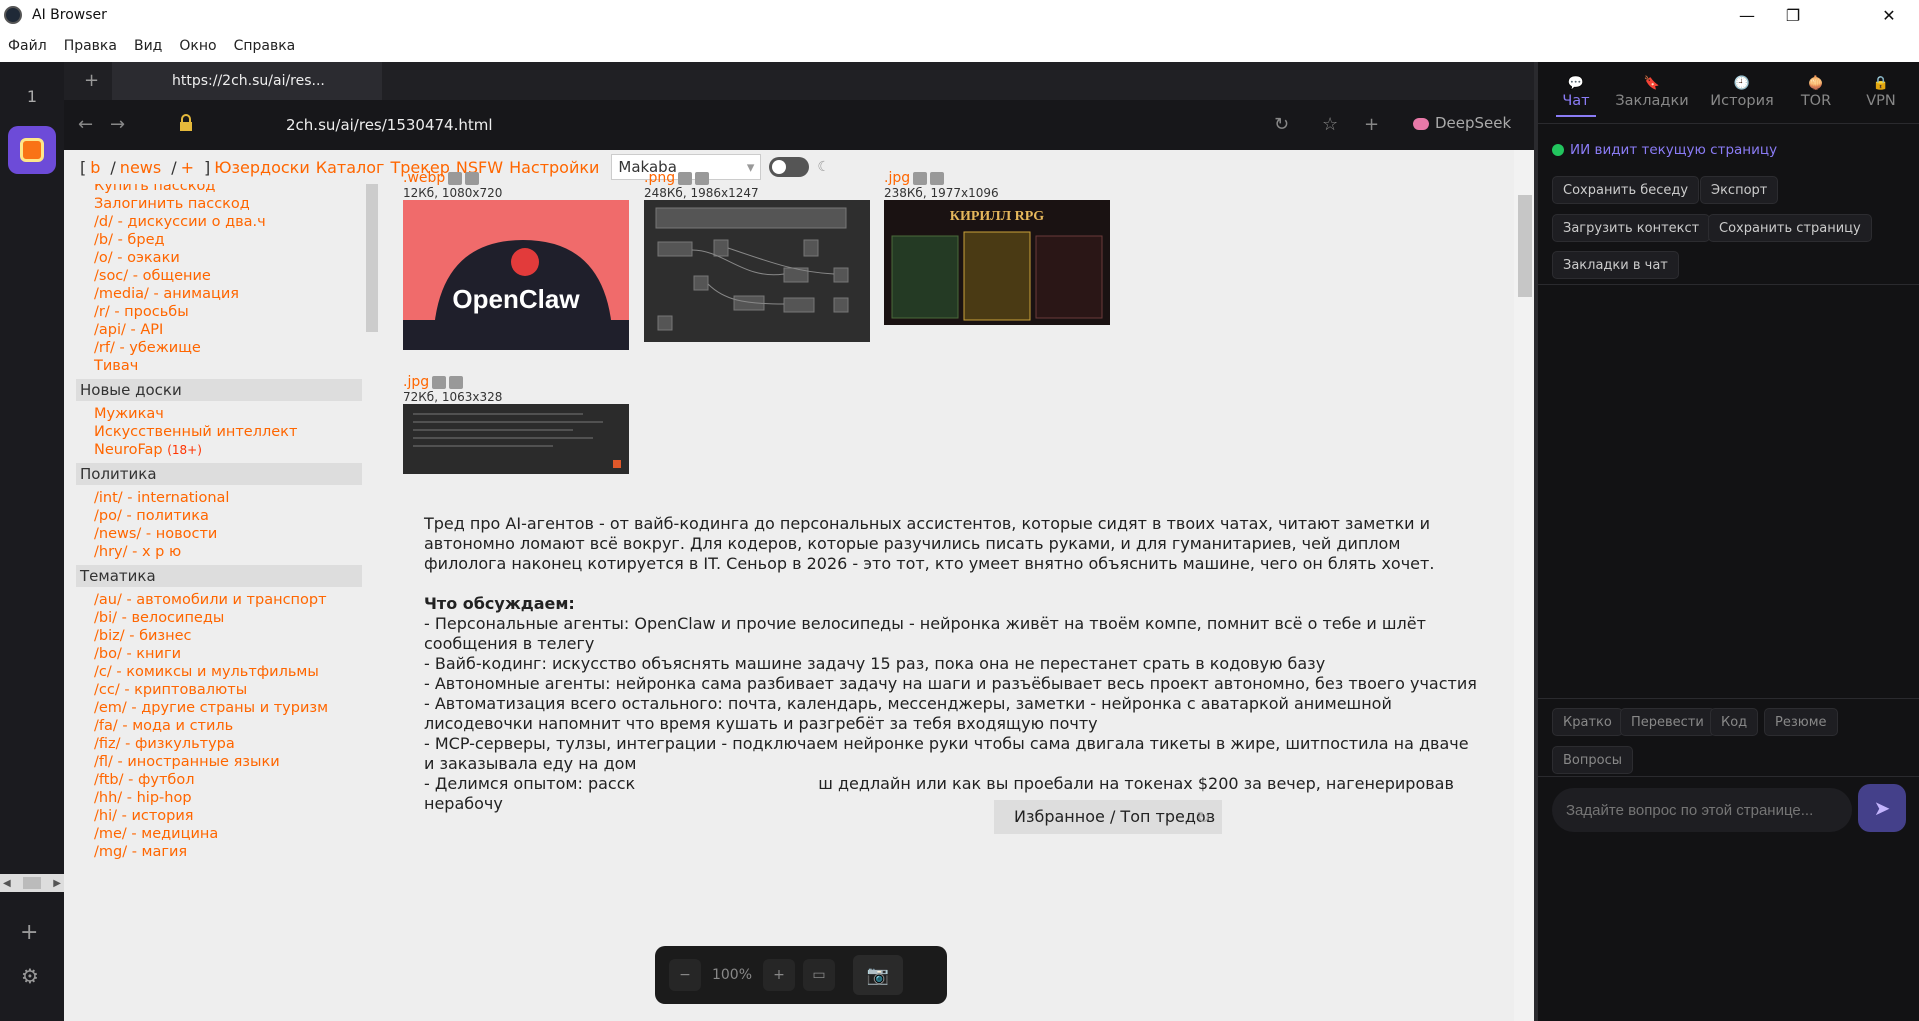 The height and width of the screenshot is (1021, 1919). I want to click on sidebar-item: /b/ - бред, so click(214, 240).